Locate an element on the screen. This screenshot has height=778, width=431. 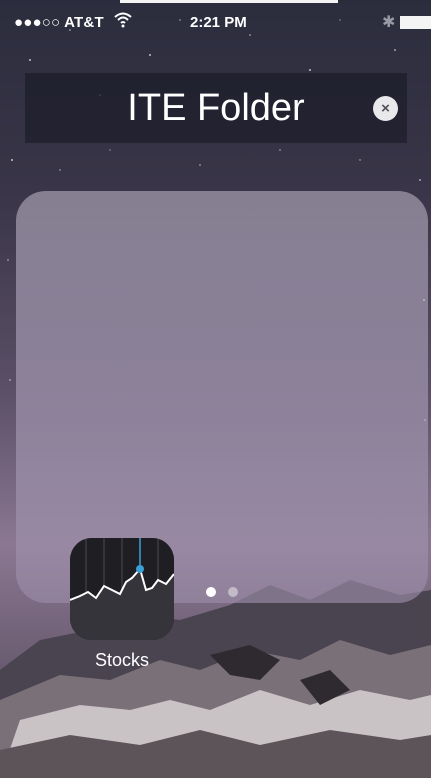
app-label: Stocks is located at coordinates (122, 660).